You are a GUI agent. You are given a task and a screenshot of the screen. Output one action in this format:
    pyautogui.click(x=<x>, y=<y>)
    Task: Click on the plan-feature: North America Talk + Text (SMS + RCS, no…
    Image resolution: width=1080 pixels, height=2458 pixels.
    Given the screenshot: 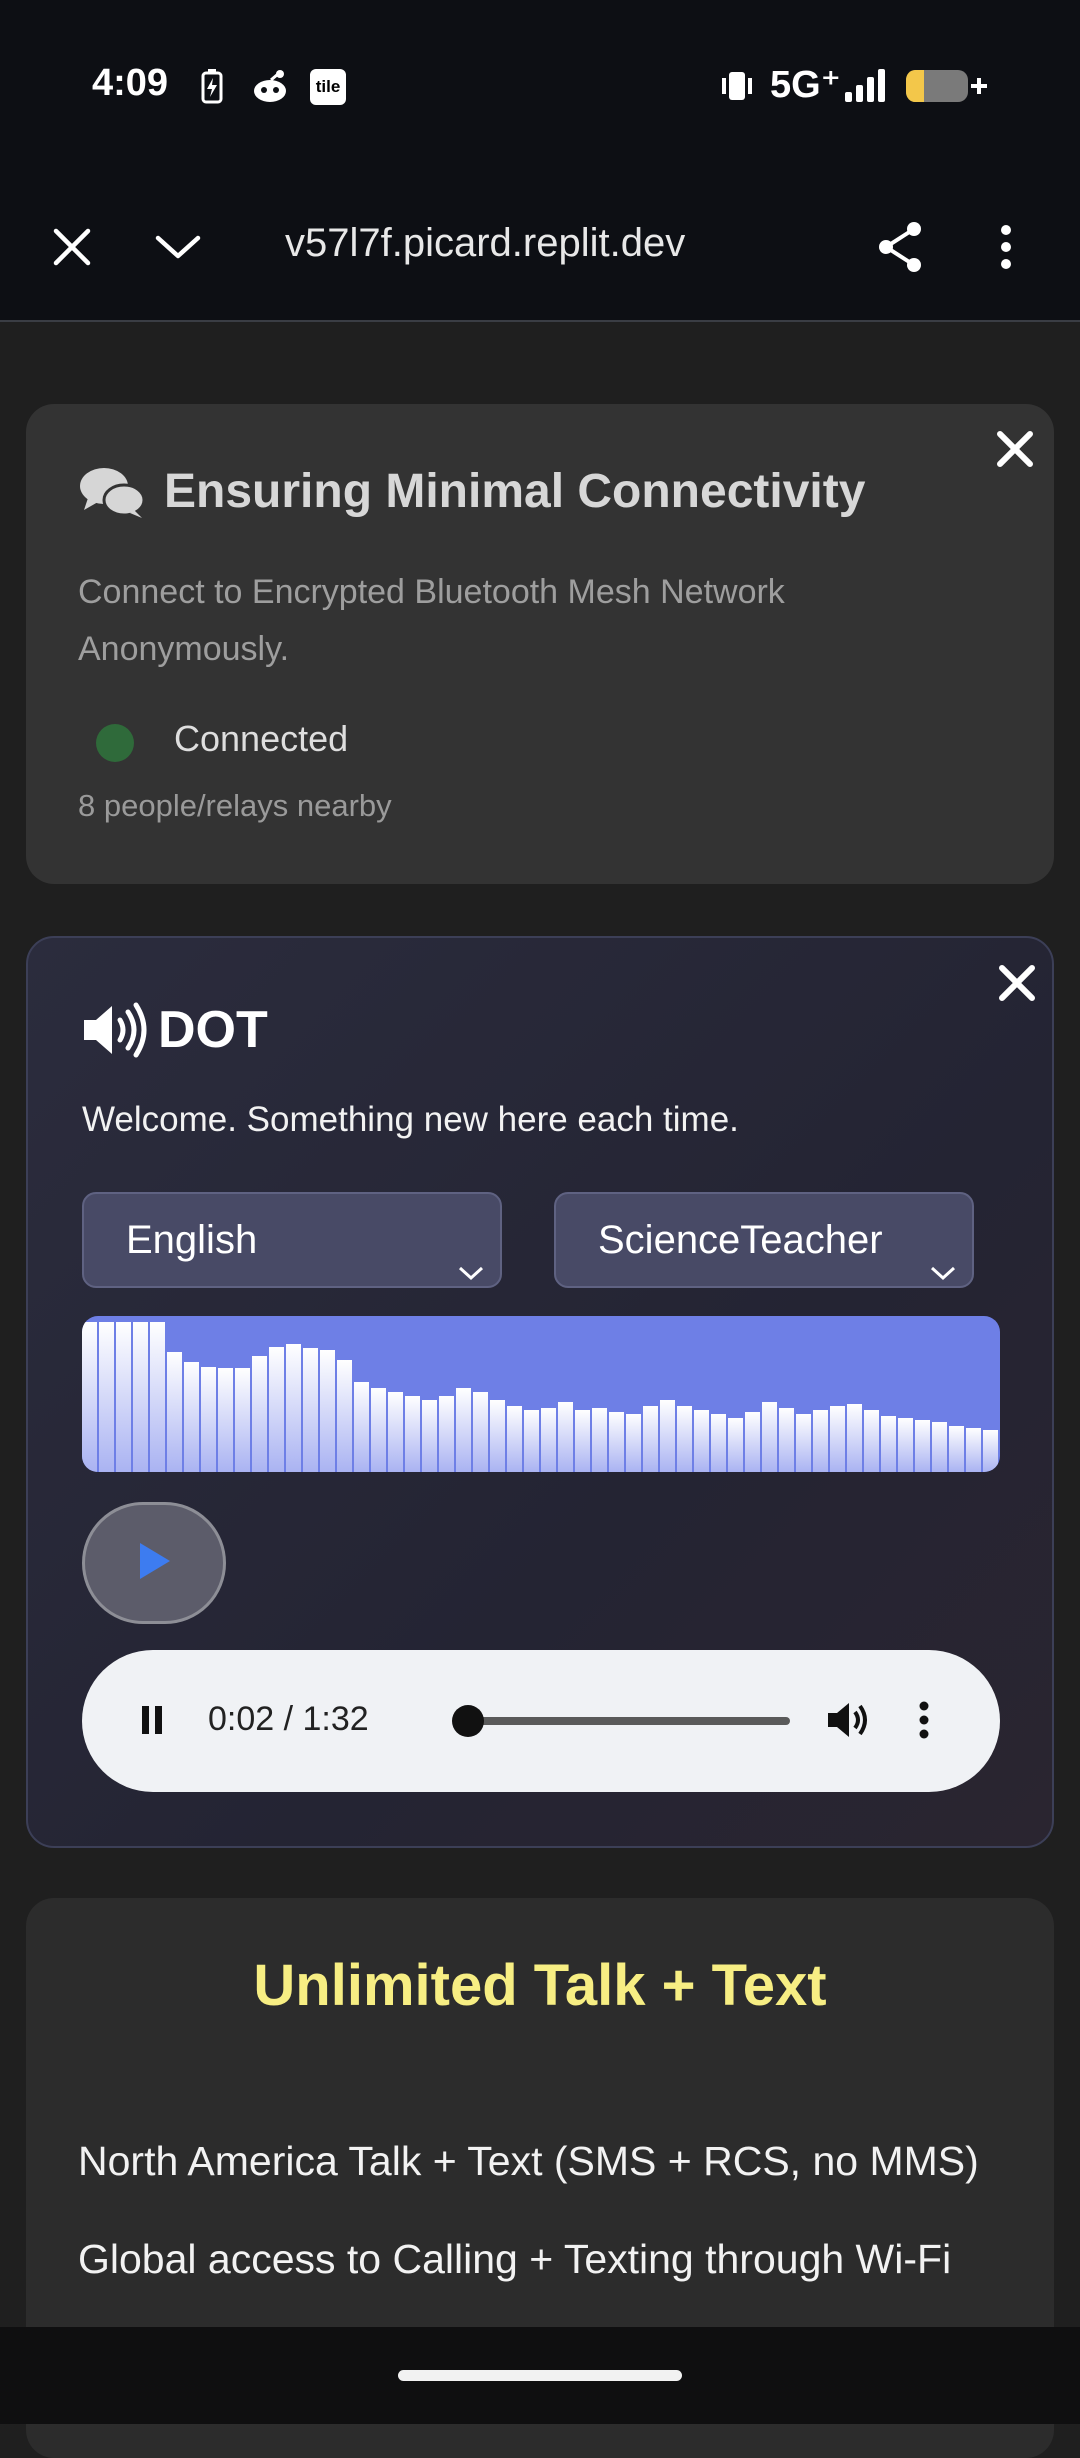 What is the action you would take?
    pyautogui.click(x=528, y=2161)
    